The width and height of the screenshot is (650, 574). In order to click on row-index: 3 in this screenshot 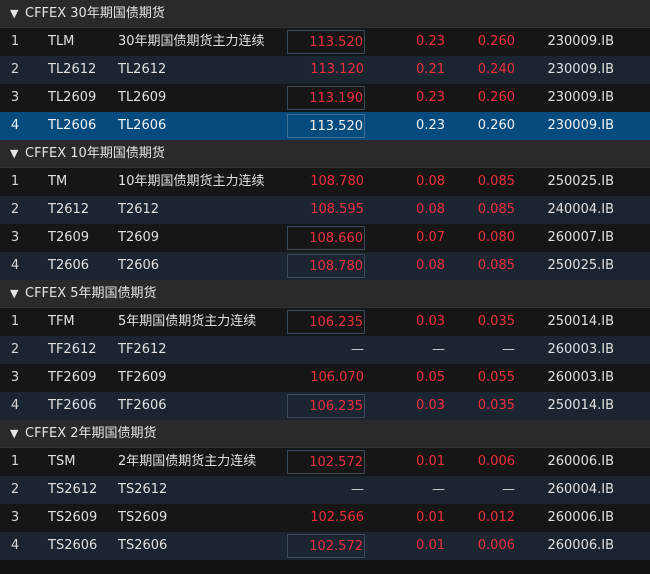, I will do `click(15, 377)`.